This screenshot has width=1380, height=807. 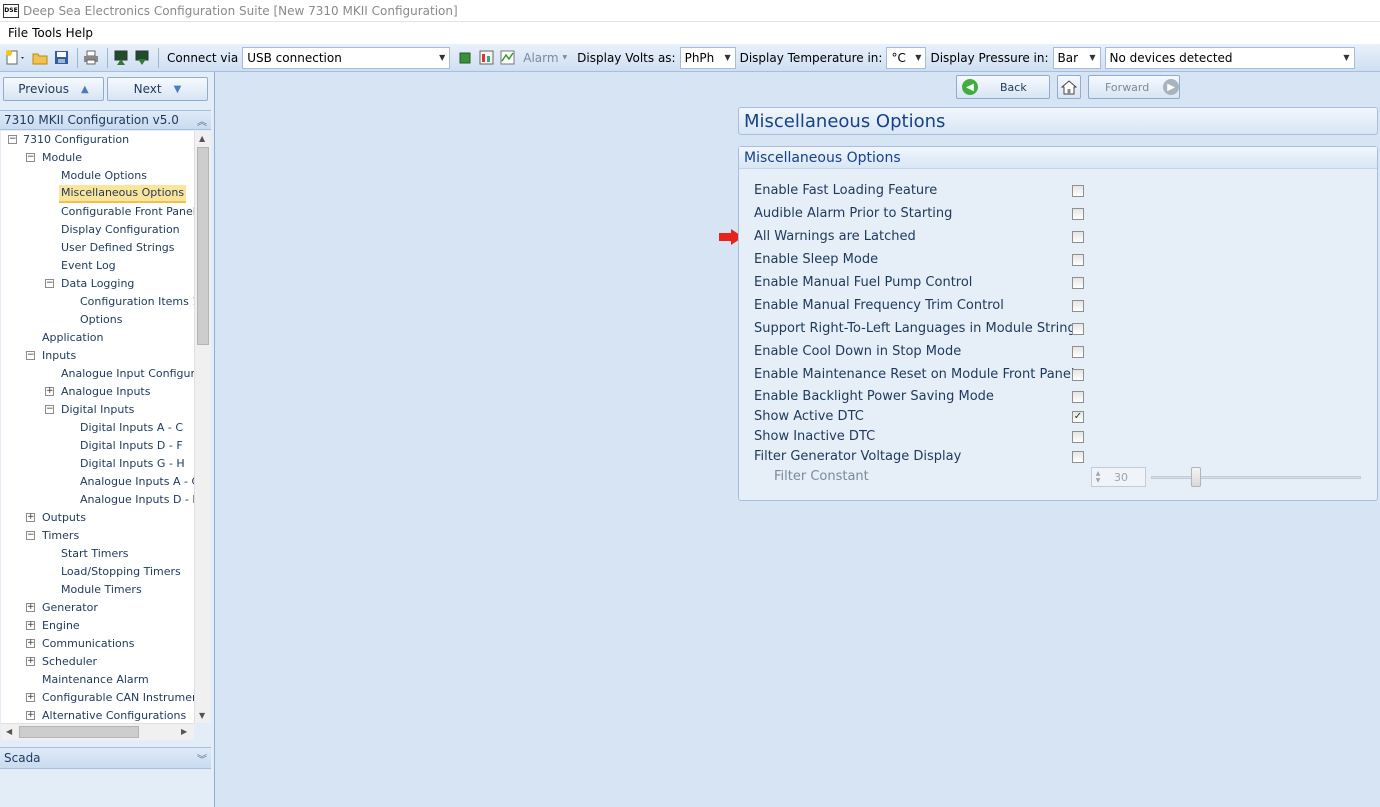 What do you see at coordinates (105, 758) in the screenshot?
I see `scada-header: Scada ︾` at bounding box center [105, 758].